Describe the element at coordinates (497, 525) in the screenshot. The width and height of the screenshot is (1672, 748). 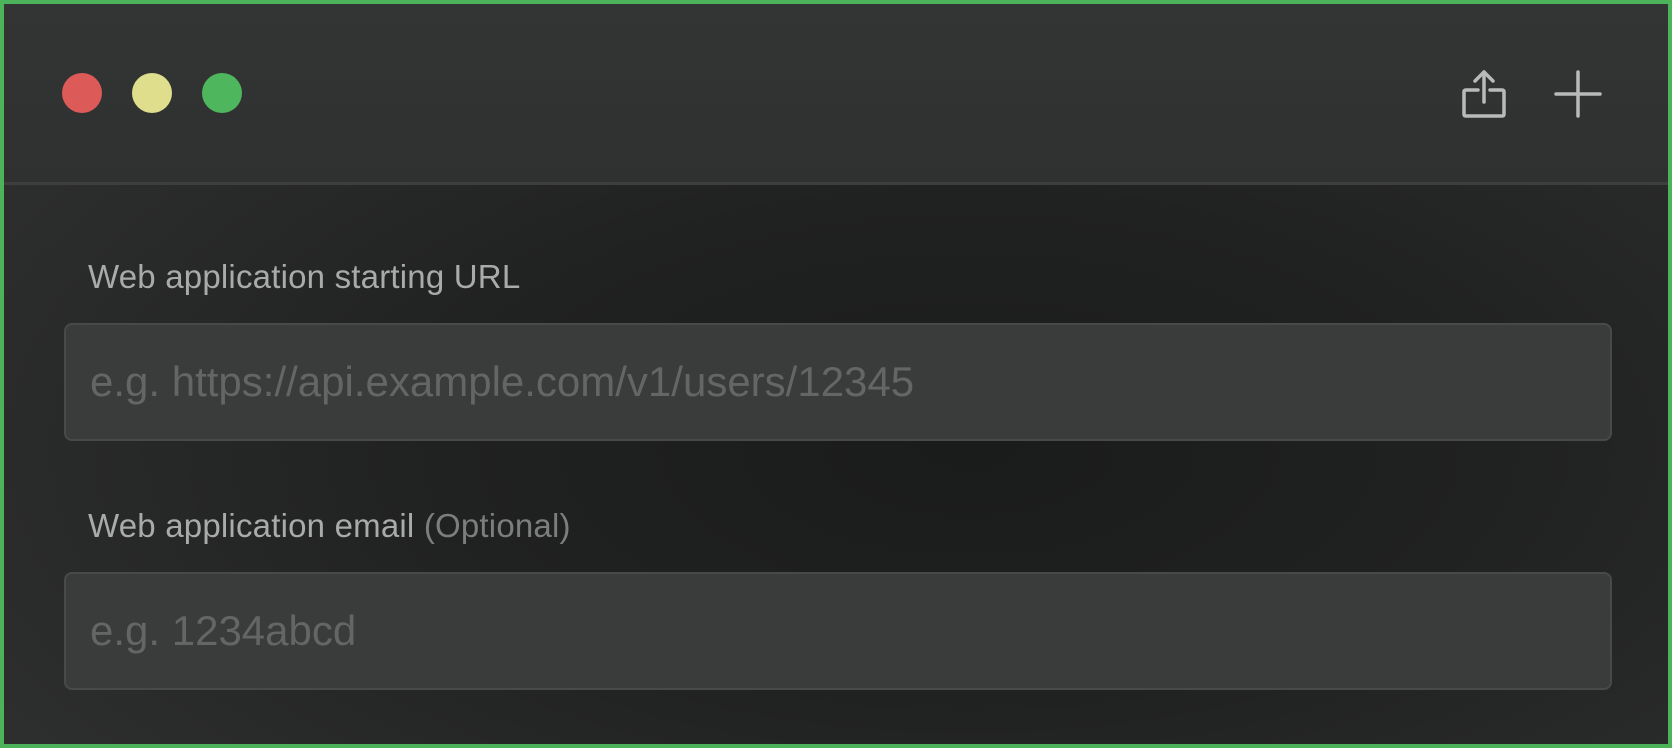
I see `optional-tag: (Optional)` at that location.